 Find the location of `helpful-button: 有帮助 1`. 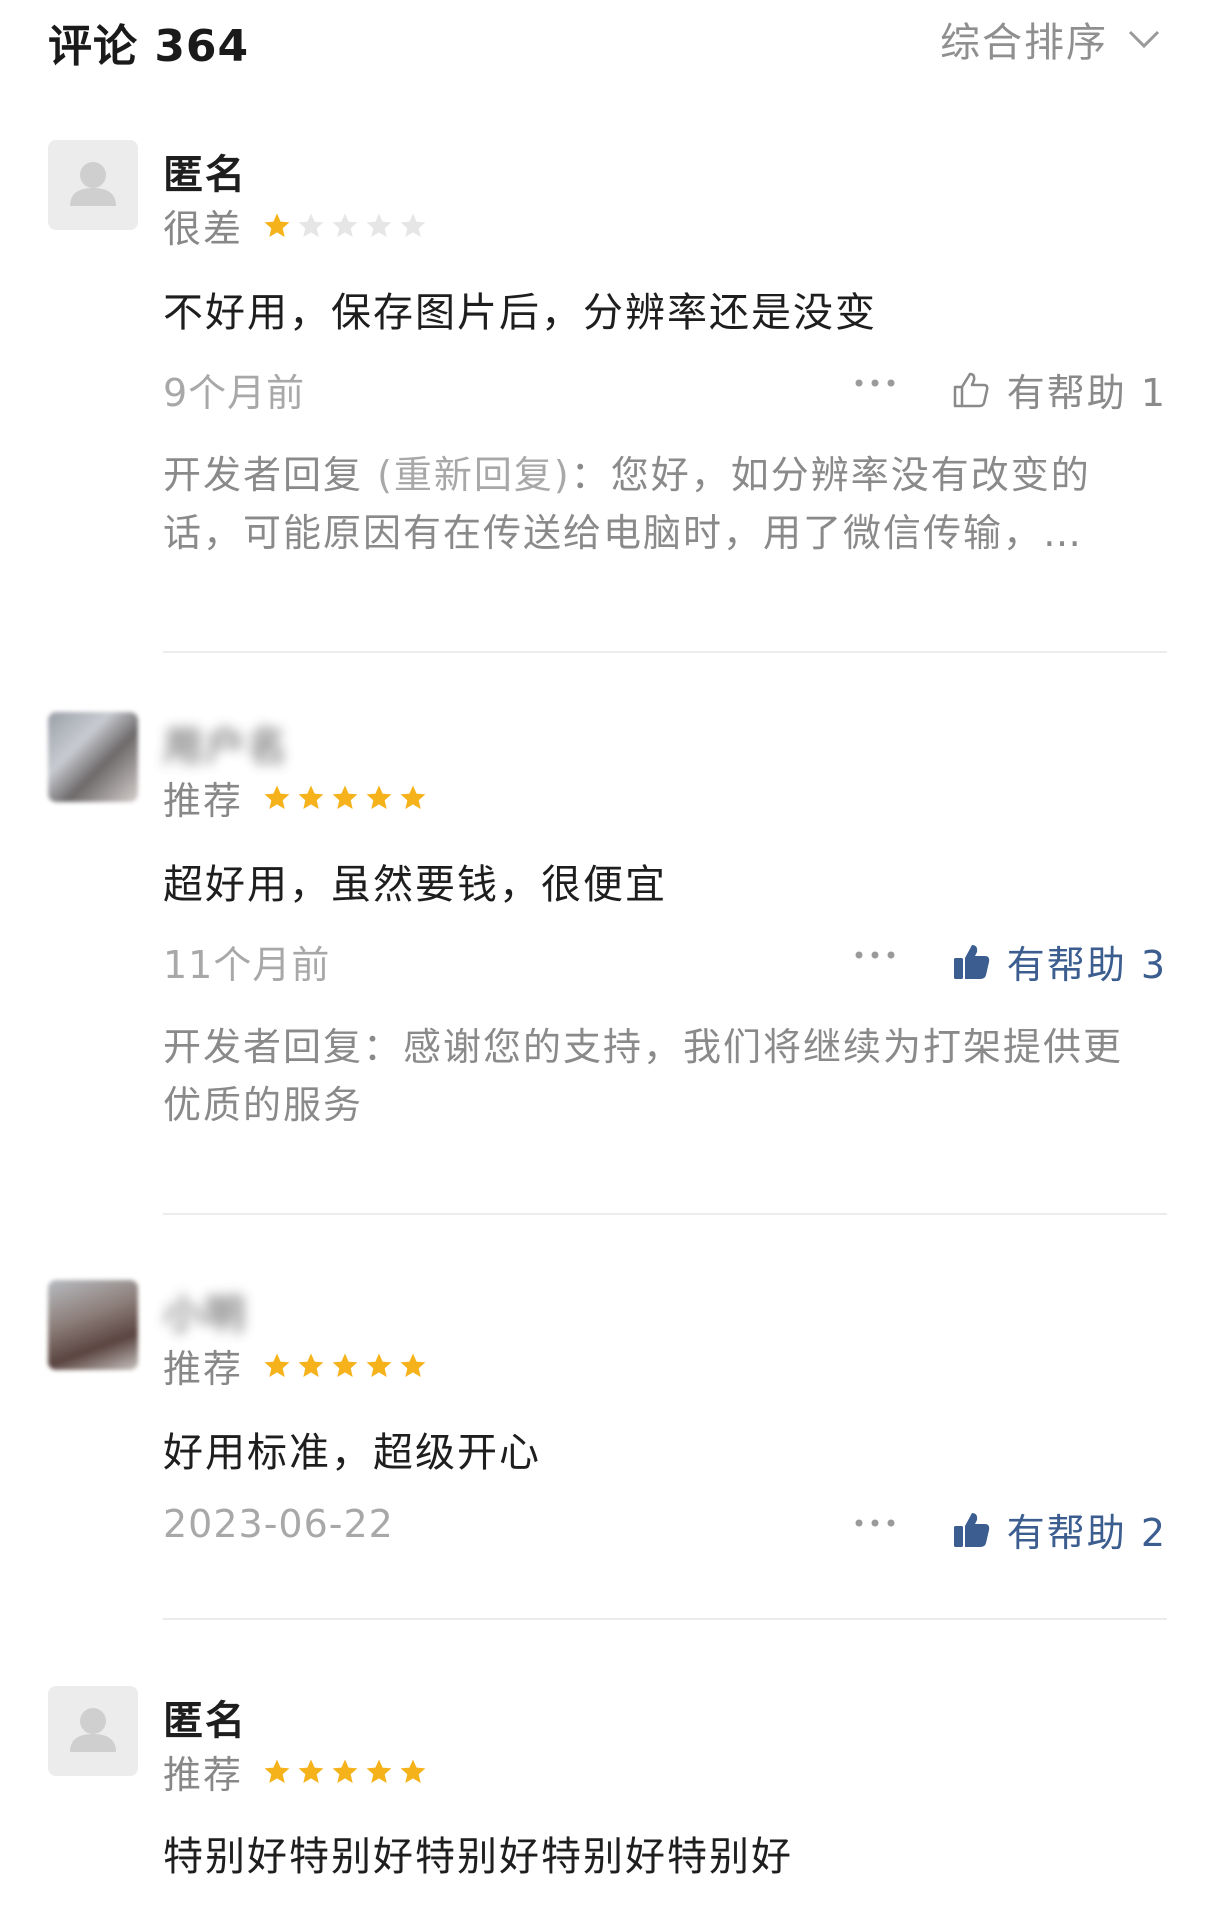

helpful-button: 有帮助 1 is located at coordinates (1059, 389).